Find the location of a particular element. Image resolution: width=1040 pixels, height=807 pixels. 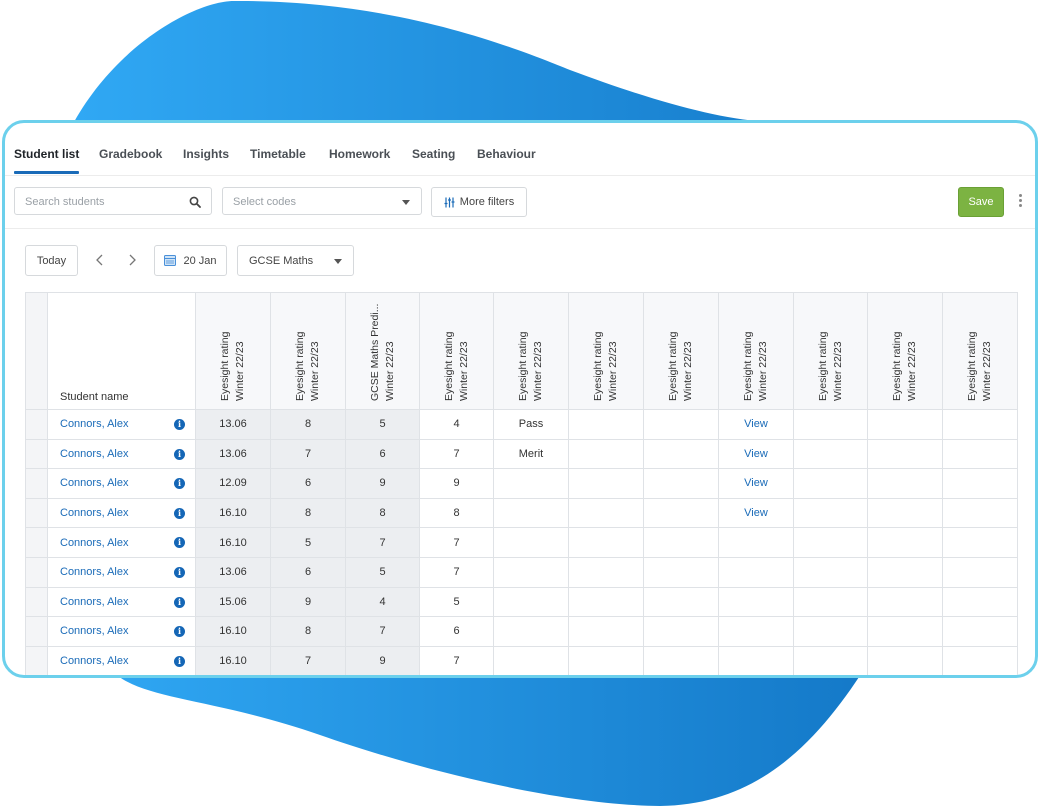

tab-seating: Seating is located at coordinates (433, 154).